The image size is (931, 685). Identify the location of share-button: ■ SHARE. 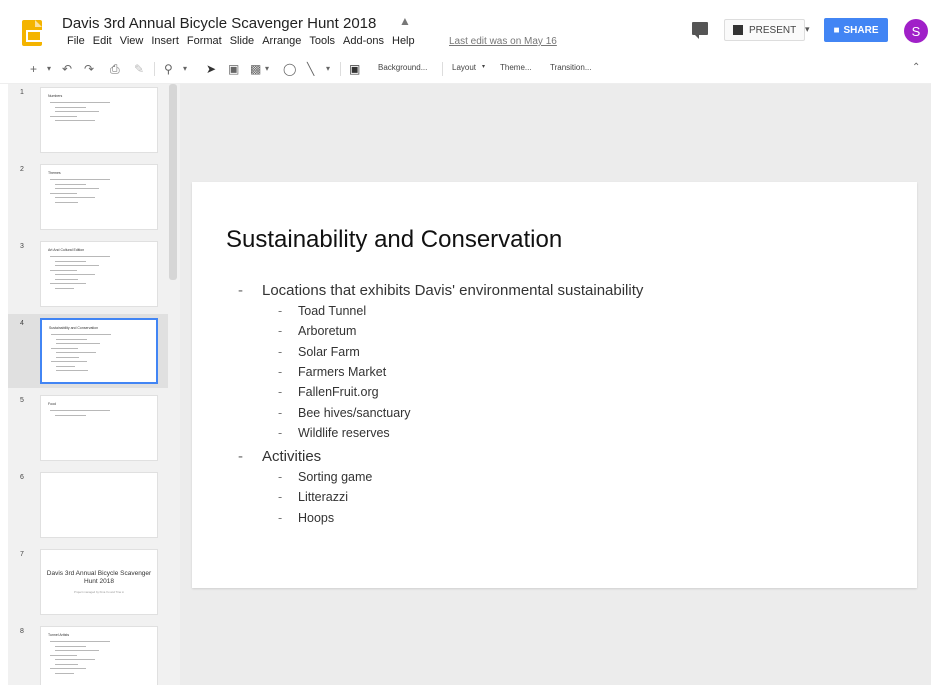
(856, 30).